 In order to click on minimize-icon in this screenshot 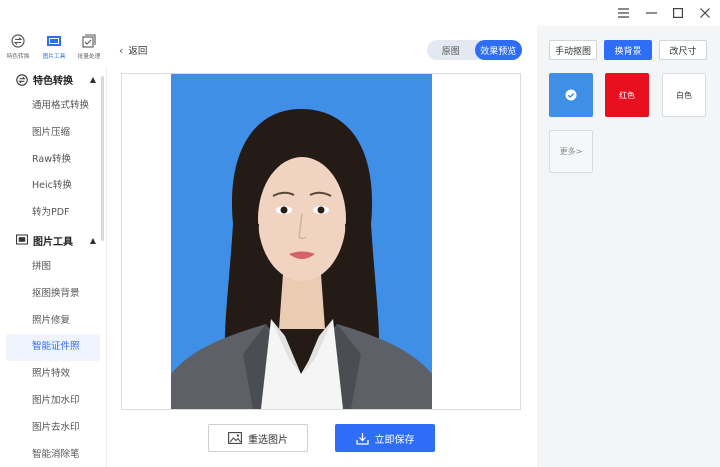, I will do `click(651, 13)`.